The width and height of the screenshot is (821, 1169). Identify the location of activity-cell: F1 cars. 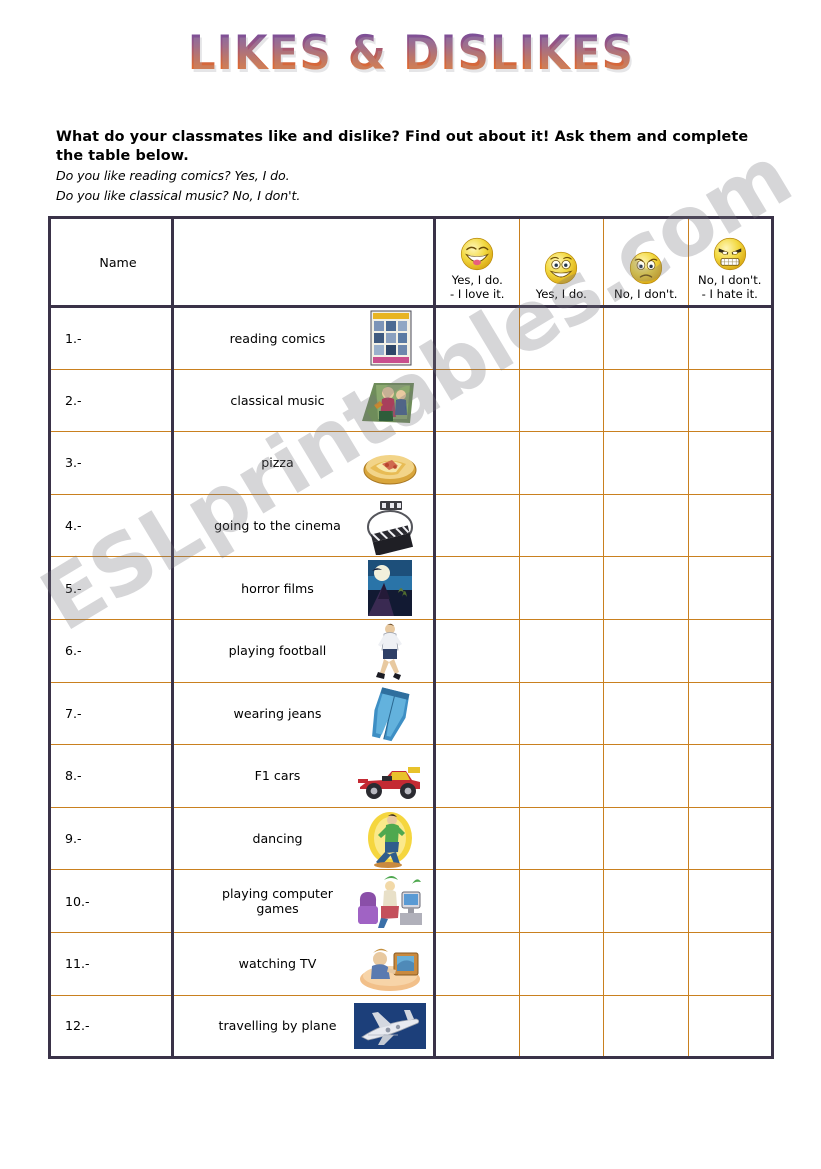
(304, 776).